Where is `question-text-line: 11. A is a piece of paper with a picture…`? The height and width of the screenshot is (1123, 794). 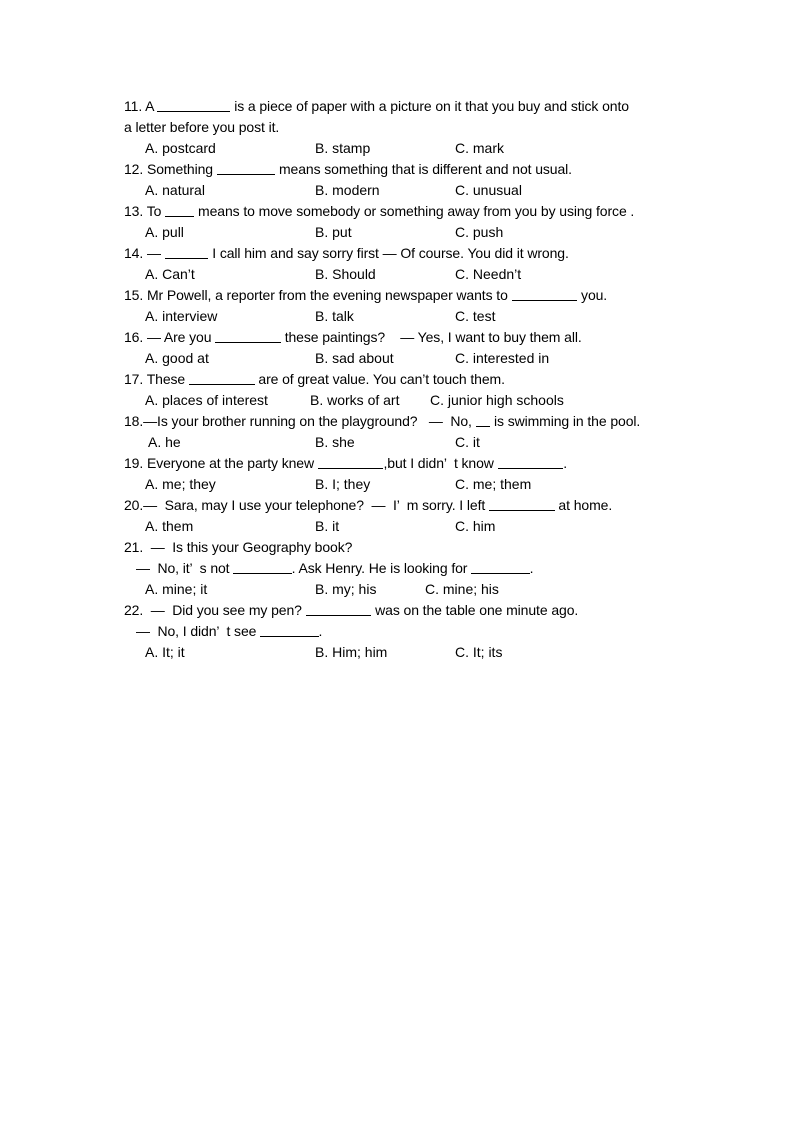 question-text-line: 11. A is a piece of paper with a picture… is located at coordinates (376, 106).